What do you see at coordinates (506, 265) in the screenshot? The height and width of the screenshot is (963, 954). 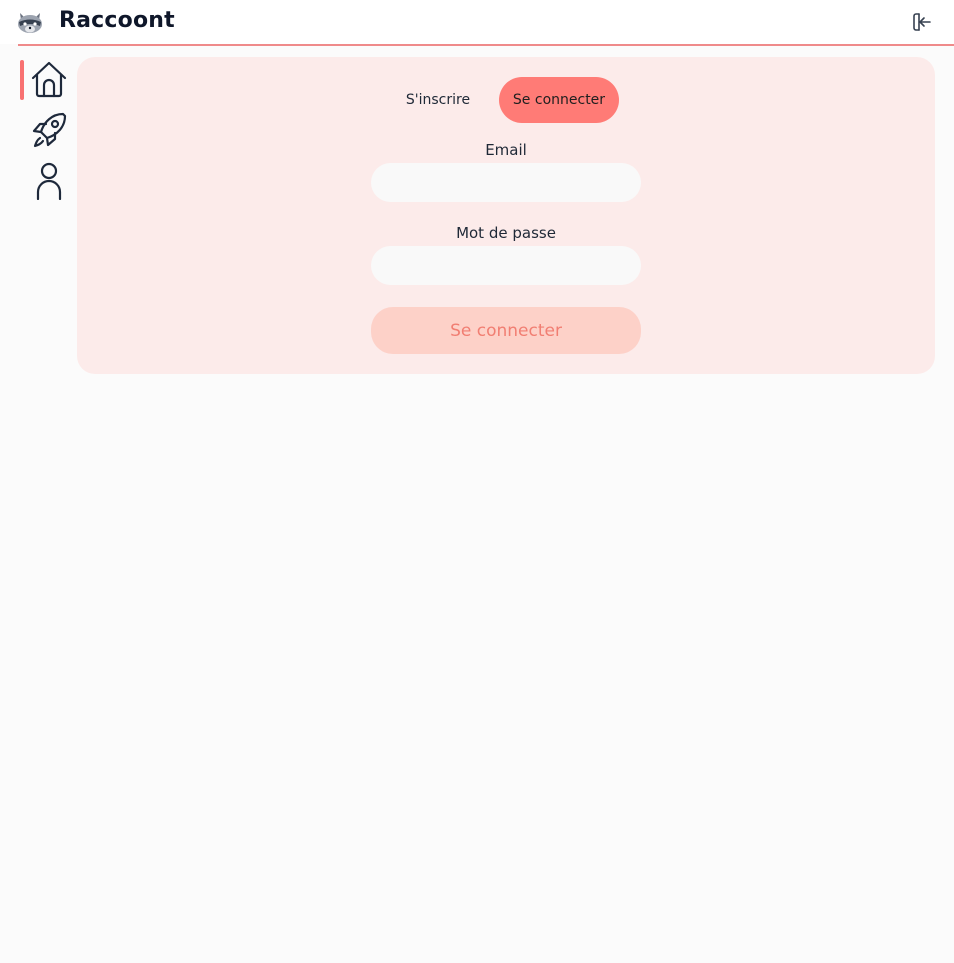 I see `password-field` at bounding box center [506, 265].